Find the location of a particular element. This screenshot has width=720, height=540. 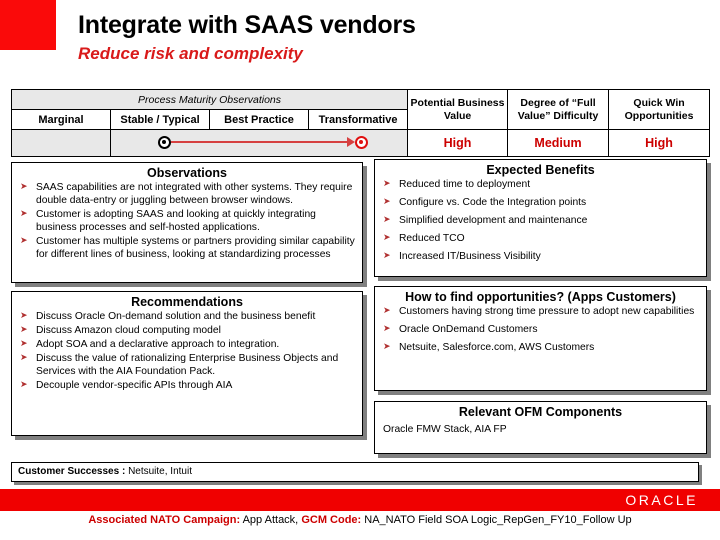

progress-arrow-line-icon is located at coordinates (259, 142).